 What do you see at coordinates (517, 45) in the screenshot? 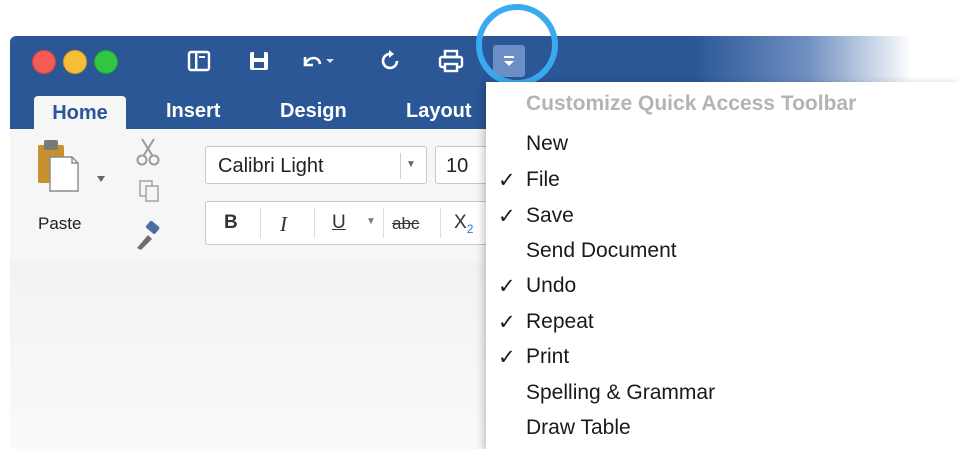
I see `highlight-ring-annotation` at bounding box center [517, 45].